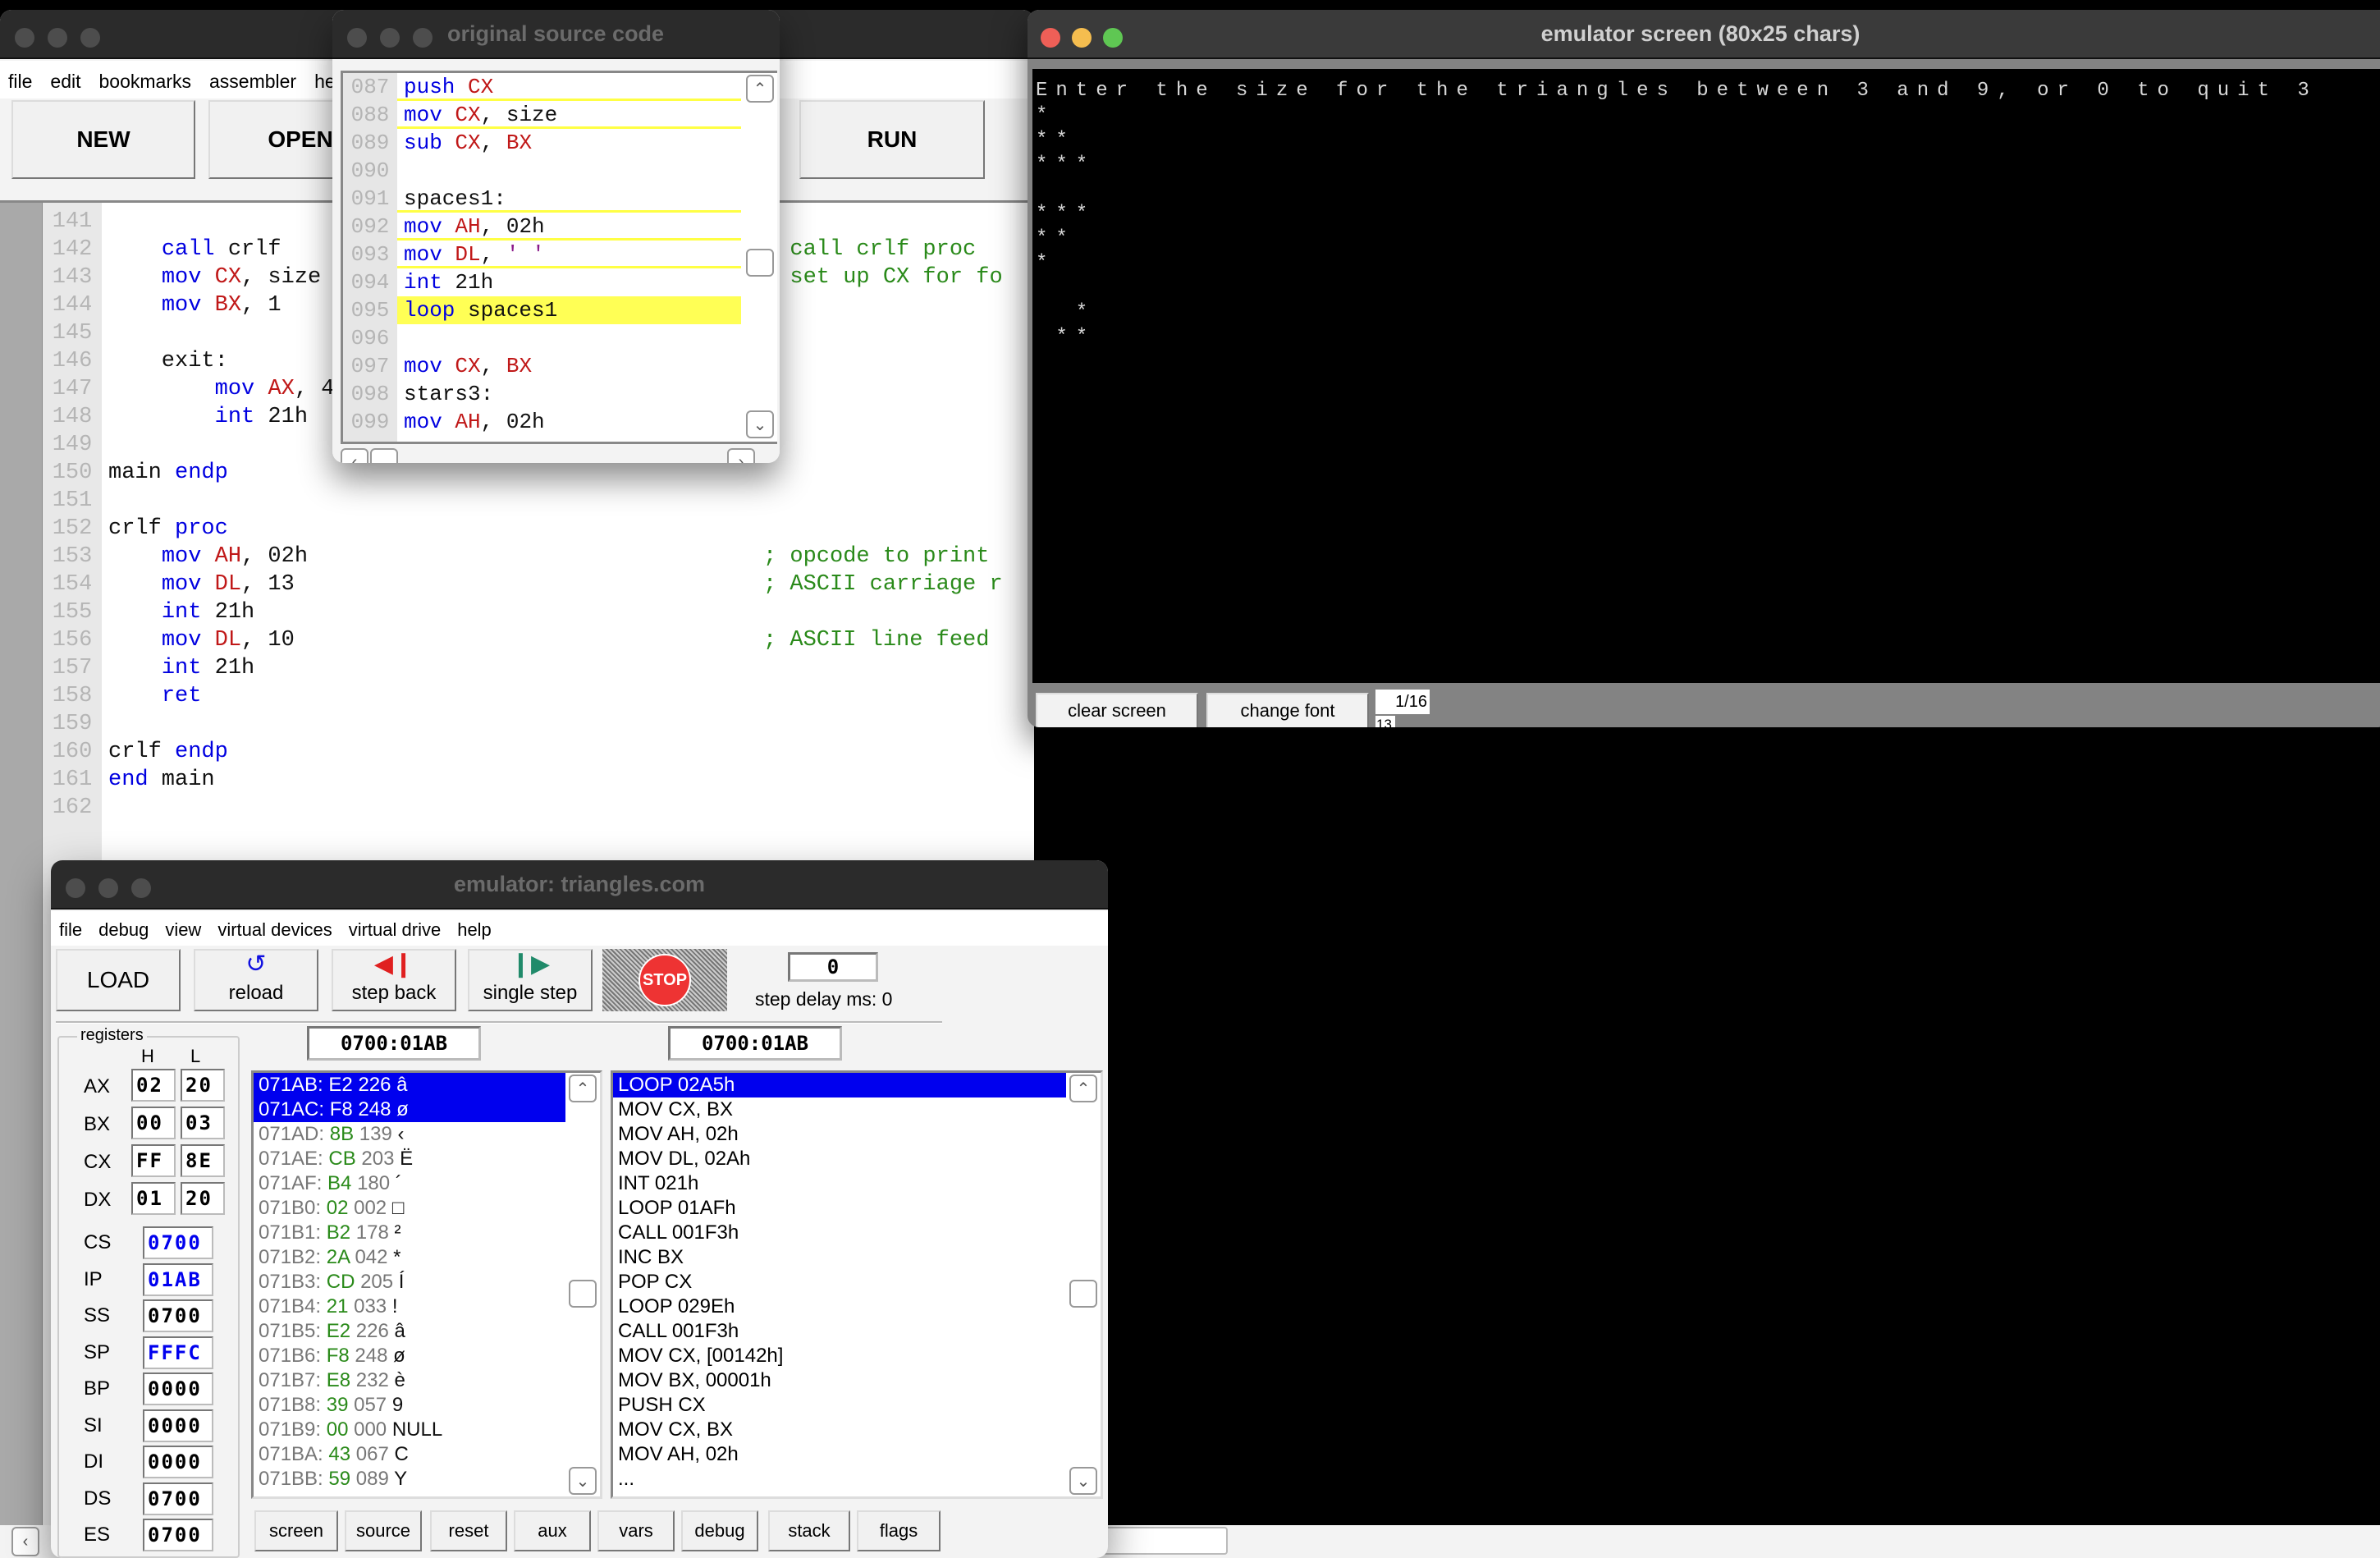  What do you see at coordinates (410, 1430) in the screenshot?
I see `memory-row: 071B9: 00 000 NULL` at bounding box center [410, 1430].